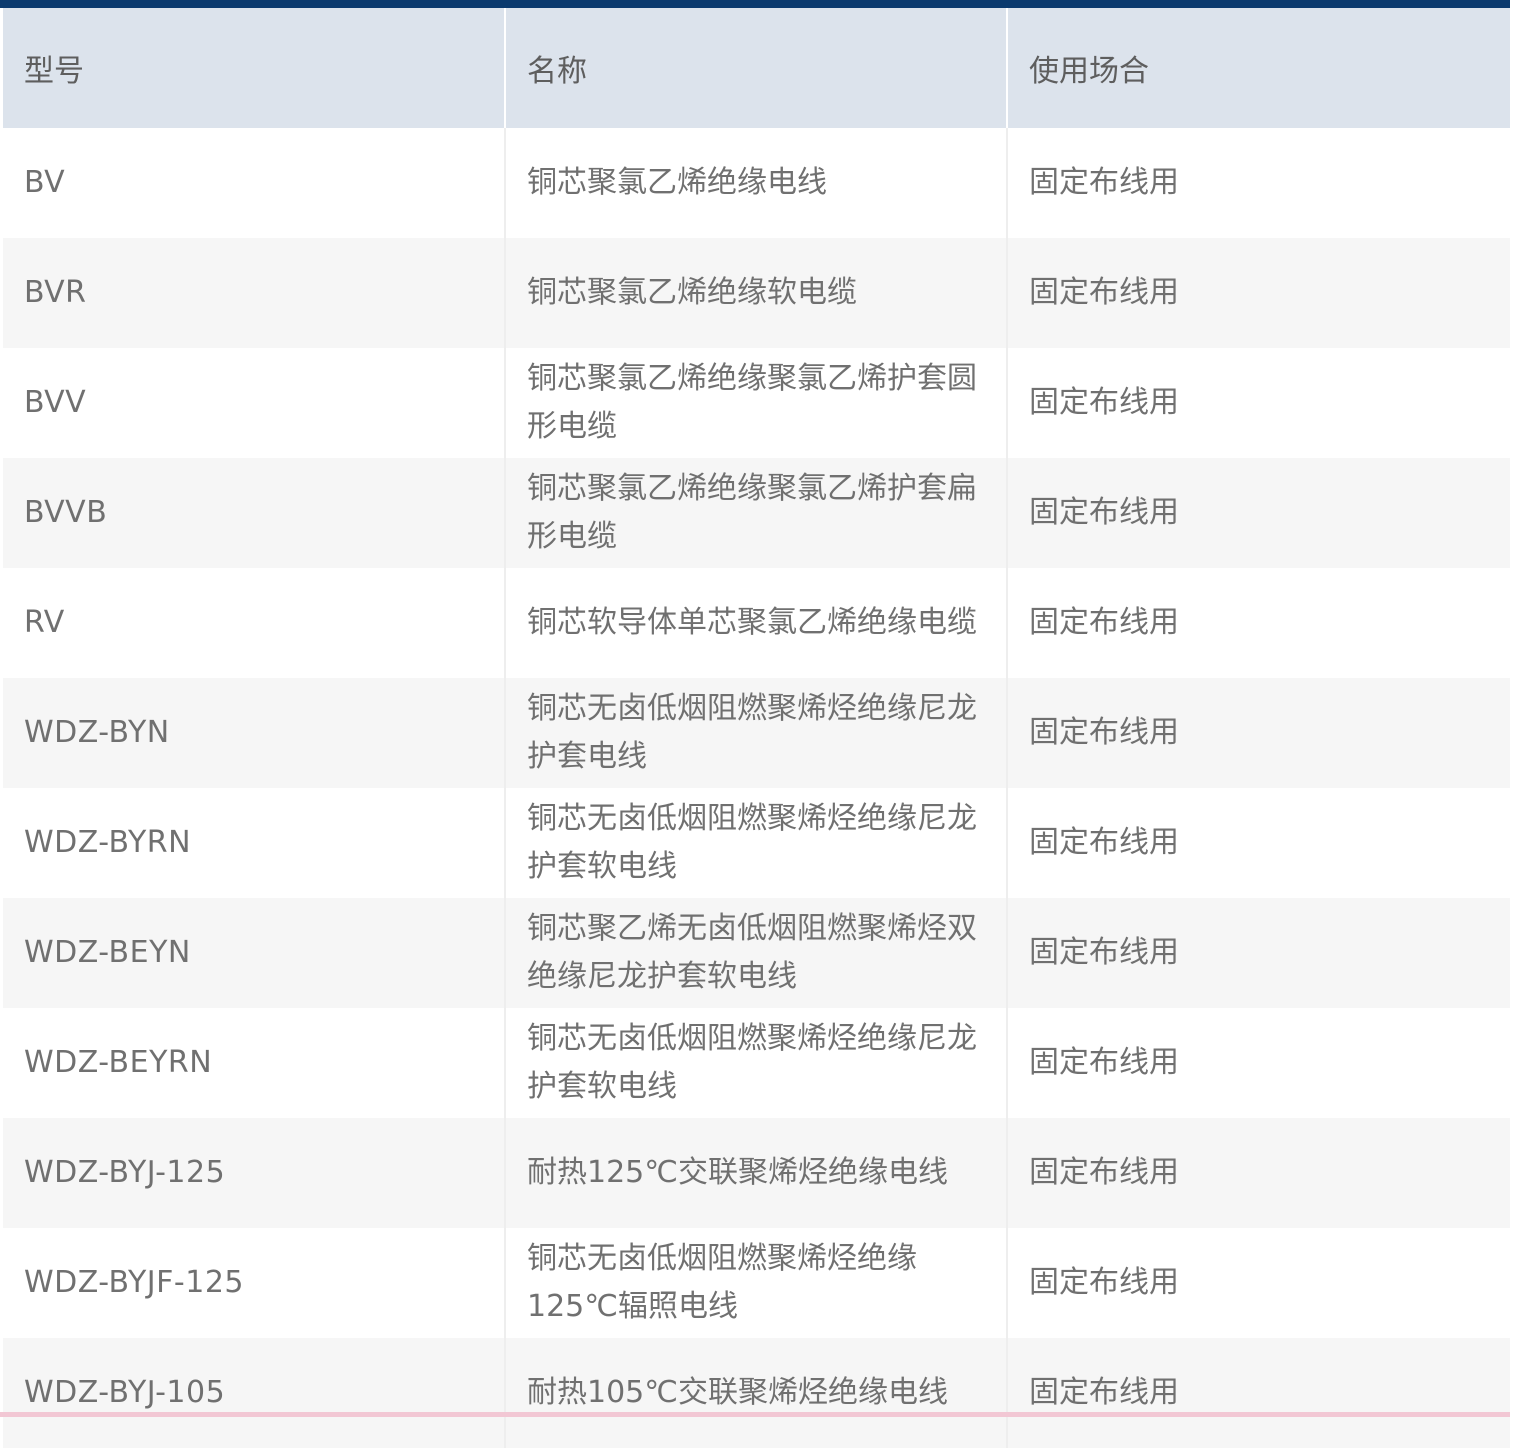 Image resolution: width=1513 pixels, height=1448 pixels. I want to click on top-accent-rule, so click(755, 4).